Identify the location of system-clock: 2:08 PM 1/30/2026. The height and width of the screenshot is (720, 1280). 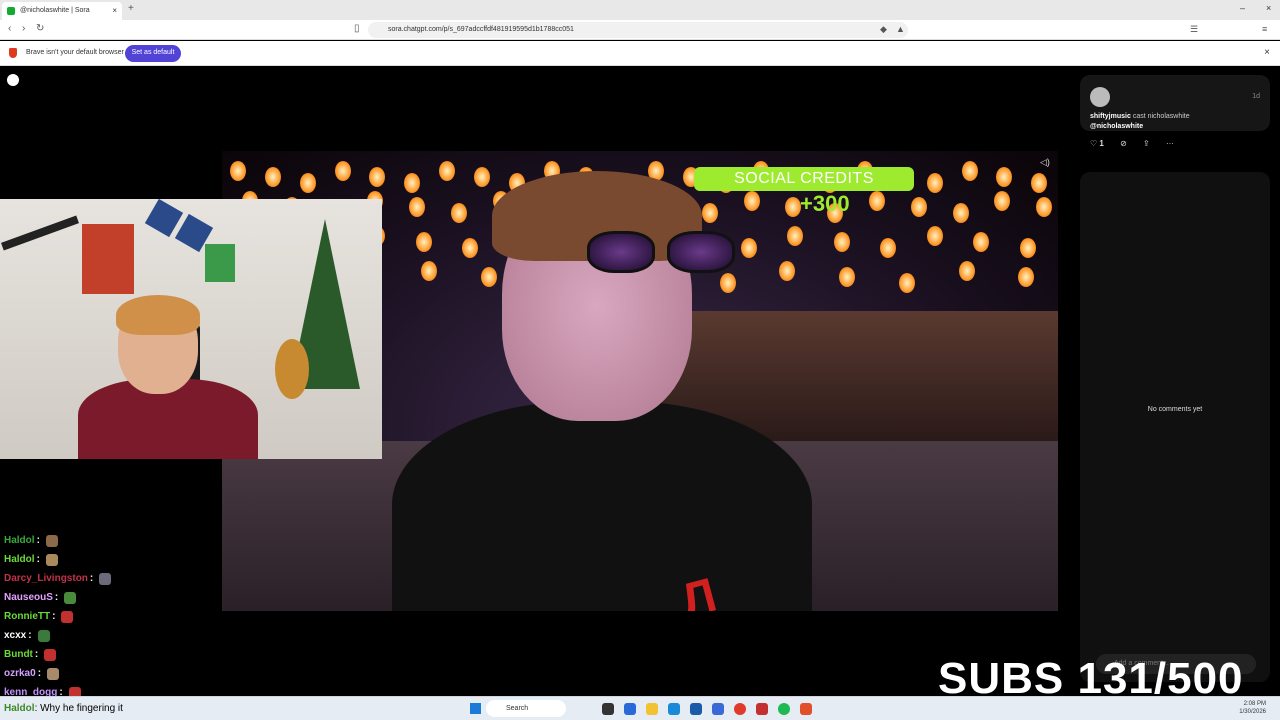
(1252, 708).